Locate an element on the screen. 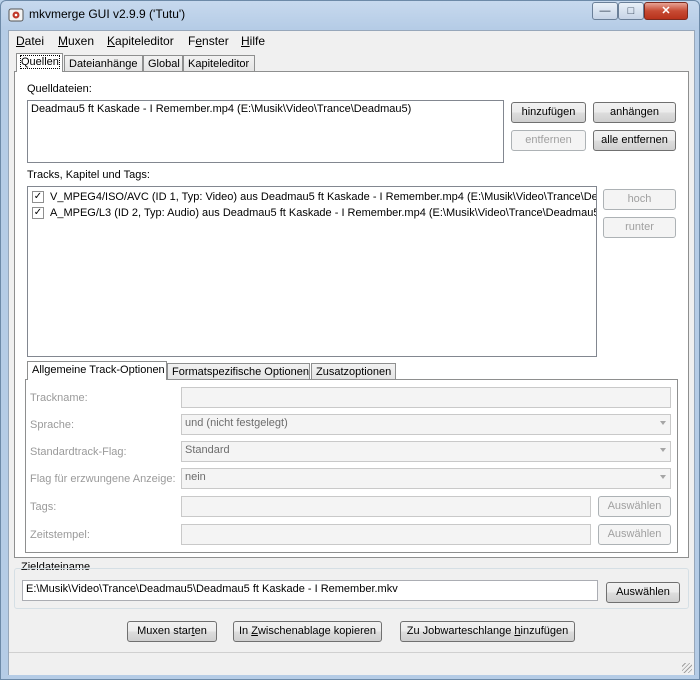 The width and height of the screenshot is (700, 680). tab-dateianhaenge: Dateianhänge is located at coordinates (103, 63).